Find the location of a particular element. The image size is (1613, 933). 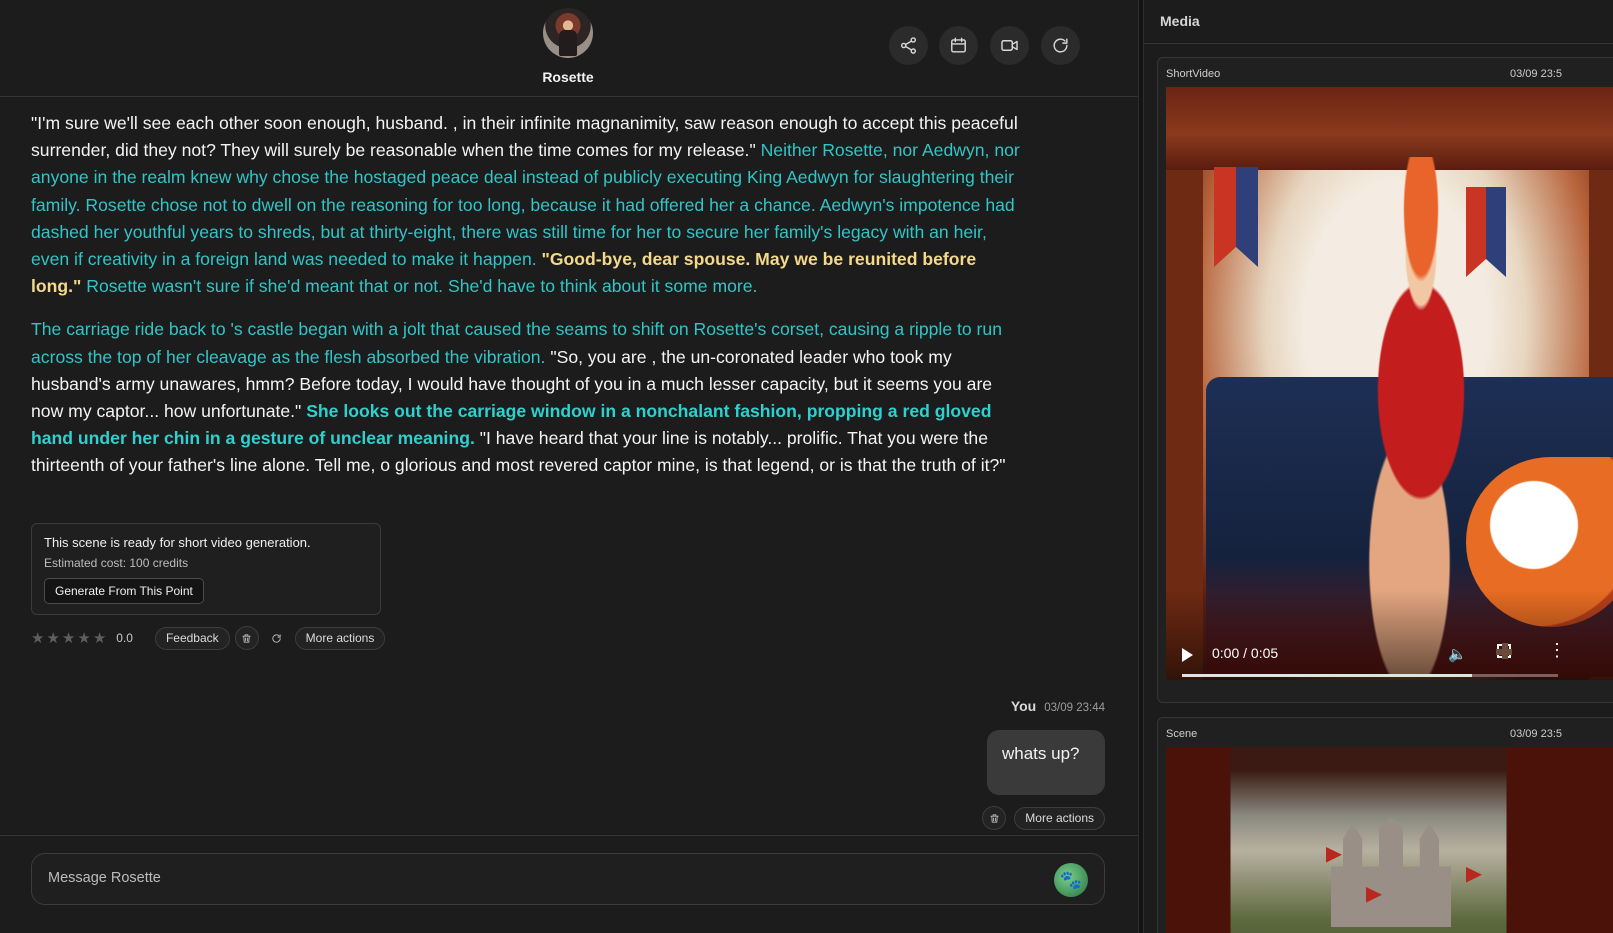

message-actions: ★ ★ ★ ★ ★ 0.0 Feedback More actions is located at coordinates (208, 638).